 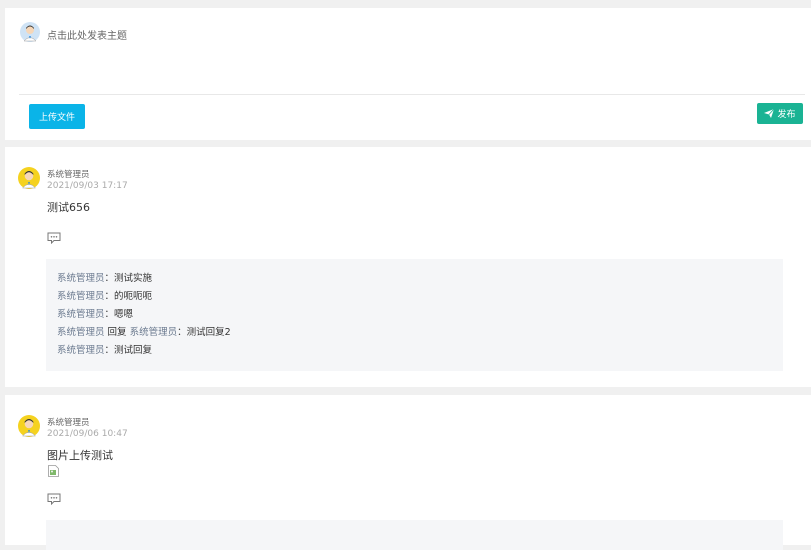 What do you see at coordinates (87, 34) in the screenshot?
I see `compose-input: 点击此处发表主题` at bounding box center [87, 34].